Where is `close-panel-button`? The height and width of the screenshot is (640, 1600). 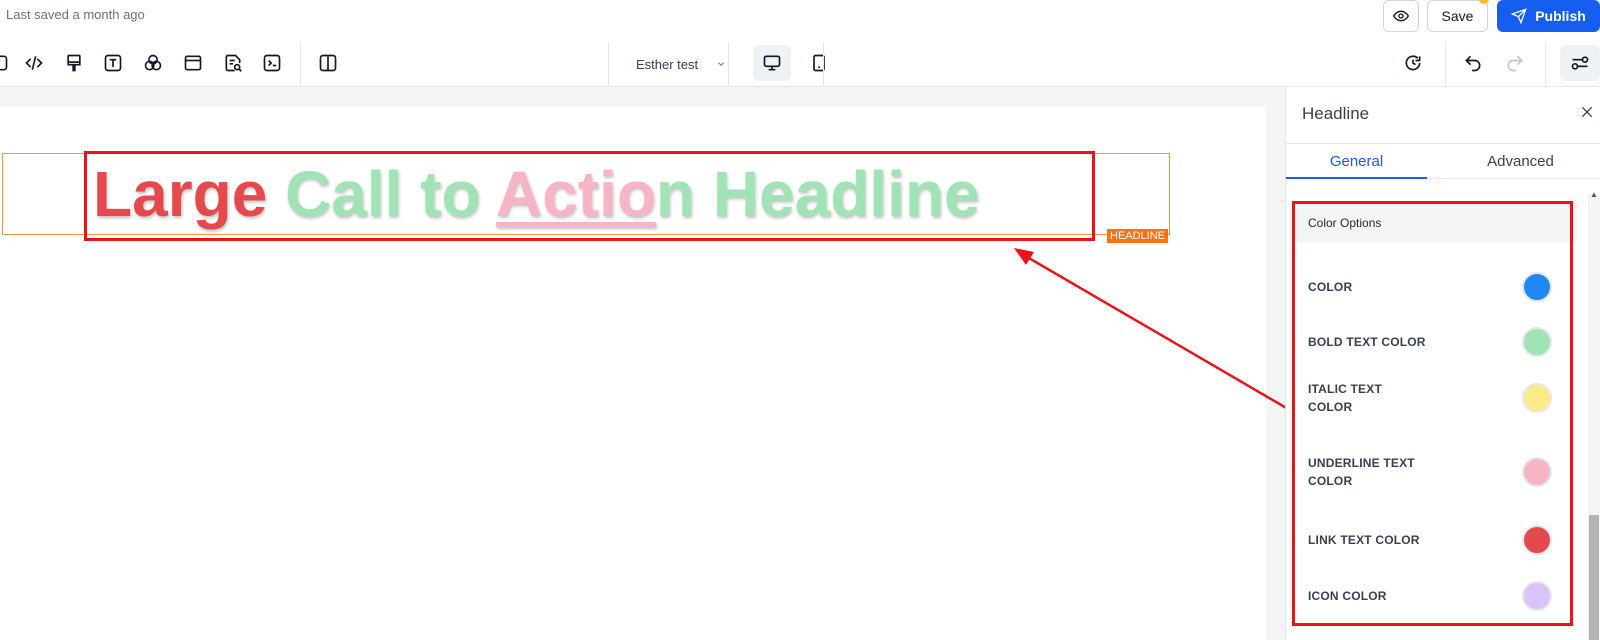 close-panel-button is located at coordinates (1587, 112).